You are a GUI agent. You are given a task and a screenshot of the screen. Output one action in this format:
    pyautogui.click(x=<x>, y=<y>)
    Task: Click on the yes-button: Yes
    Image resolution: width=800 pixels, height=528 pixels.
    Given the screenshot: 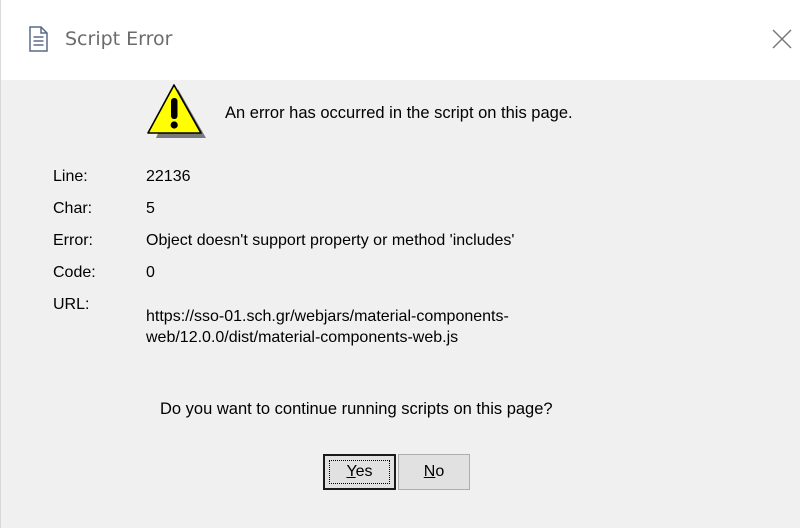 What is the action you would take?
    pyautogui.click(x=359, y=472)
    